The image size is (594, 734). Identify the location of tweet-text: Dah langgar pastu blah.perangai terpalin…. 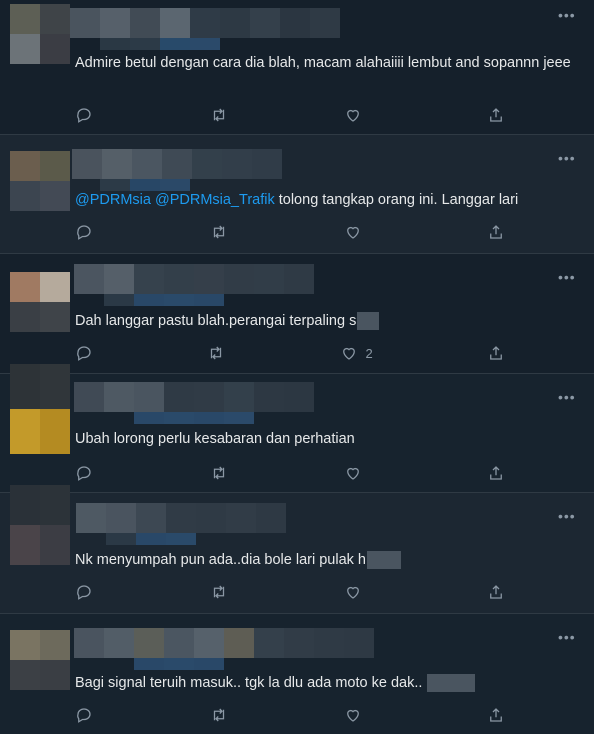
(325, 321).